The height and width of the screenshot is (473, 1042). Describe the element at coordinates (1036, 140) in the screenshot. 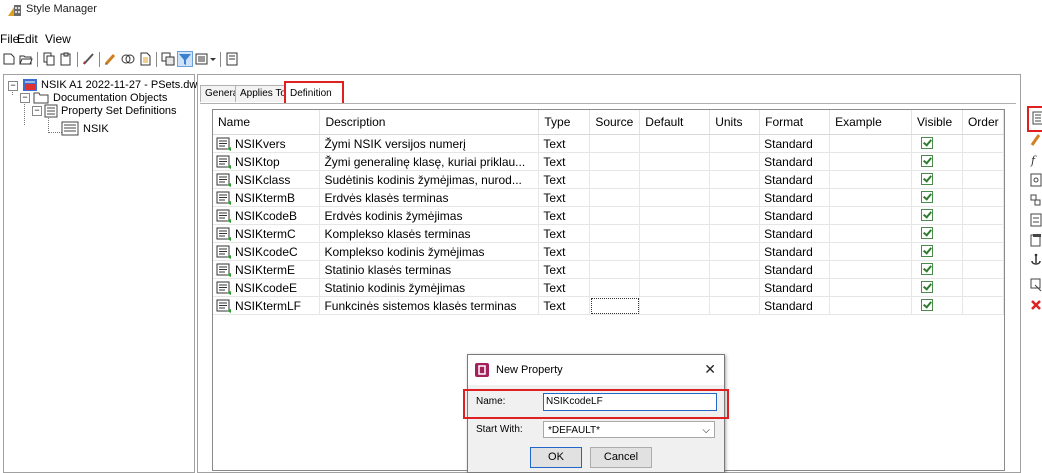

I see `add-automatic-property-icon` at that location.